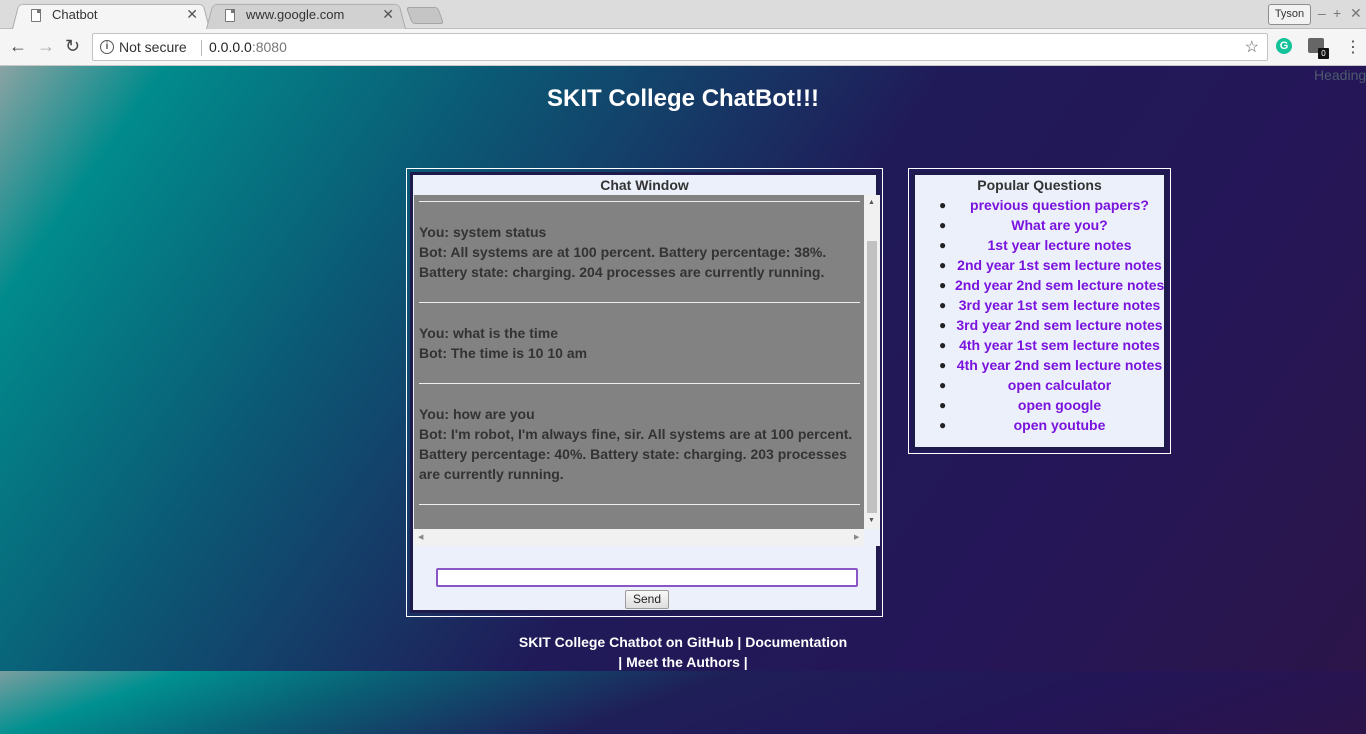 The image size is (1366, 734). I want to click on scroll-right-icon: ▶, so click(856, 537).